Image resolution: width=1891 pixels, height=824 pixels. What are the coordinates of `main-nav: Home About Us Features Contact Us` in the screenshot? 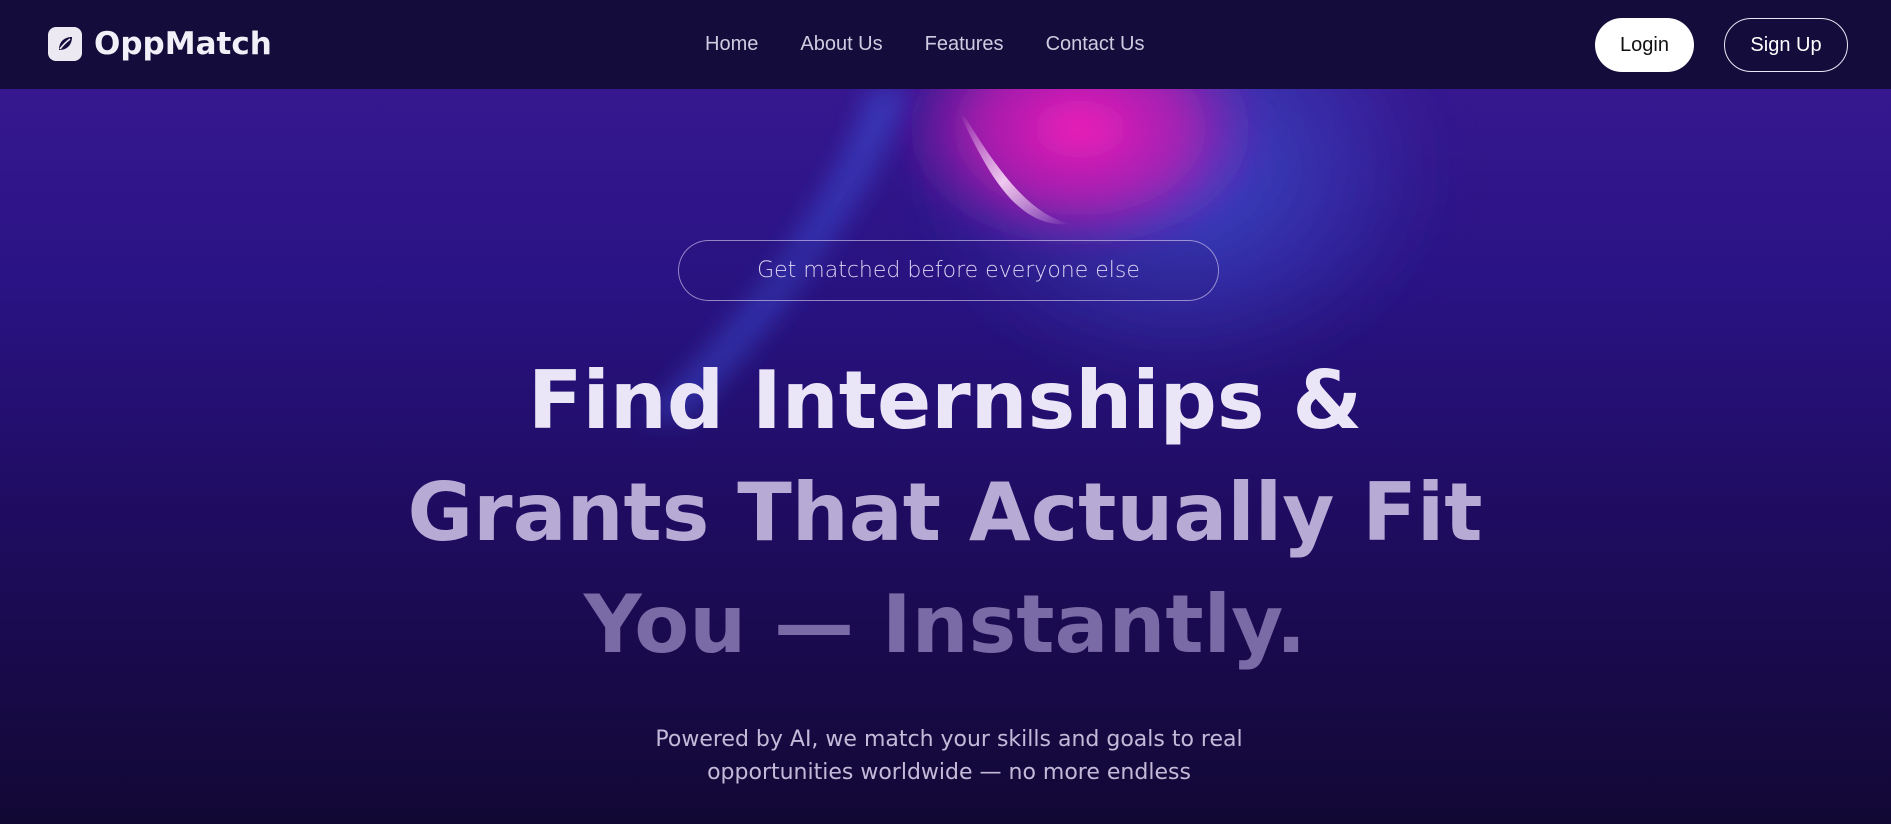 It's located at (946, 44).